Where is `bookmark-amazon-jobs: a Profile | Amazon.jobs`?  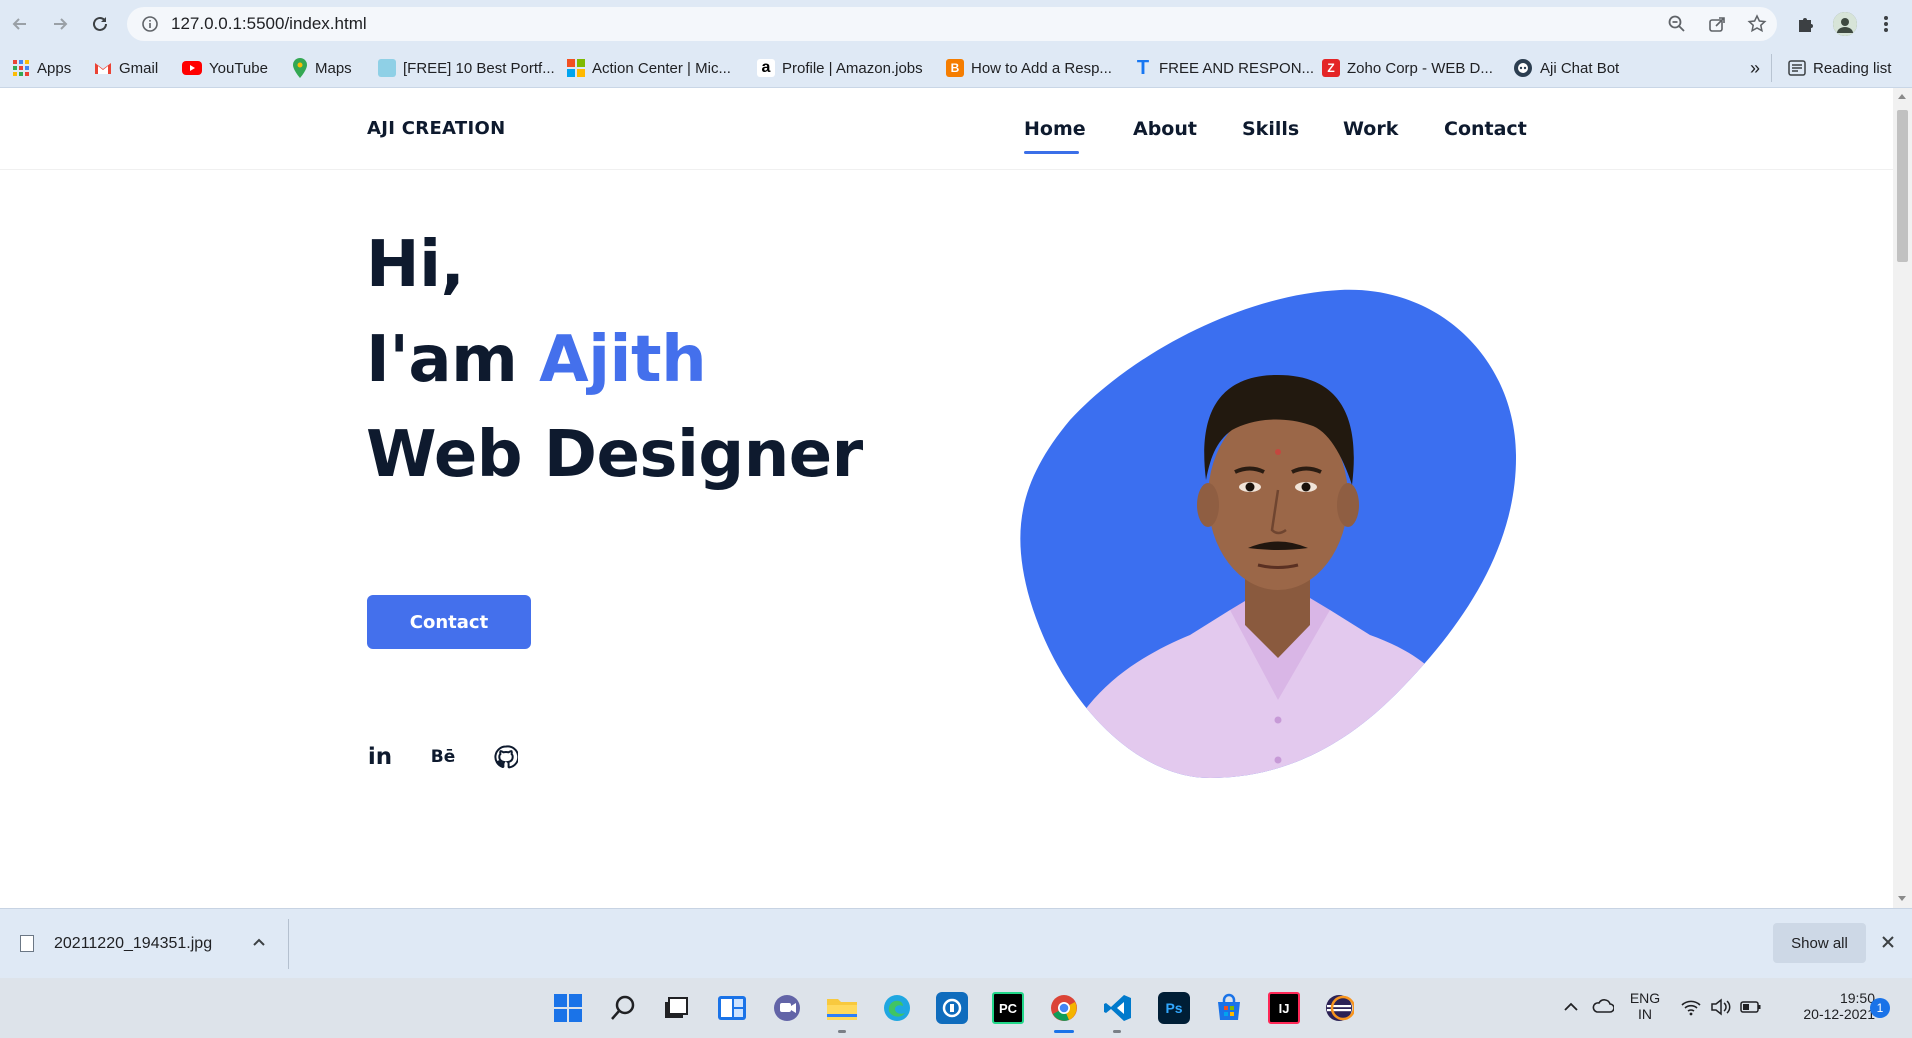
bookmark-amazon-jobs: a Profile | Amazon.jobs is located at coordinates (840, 68).